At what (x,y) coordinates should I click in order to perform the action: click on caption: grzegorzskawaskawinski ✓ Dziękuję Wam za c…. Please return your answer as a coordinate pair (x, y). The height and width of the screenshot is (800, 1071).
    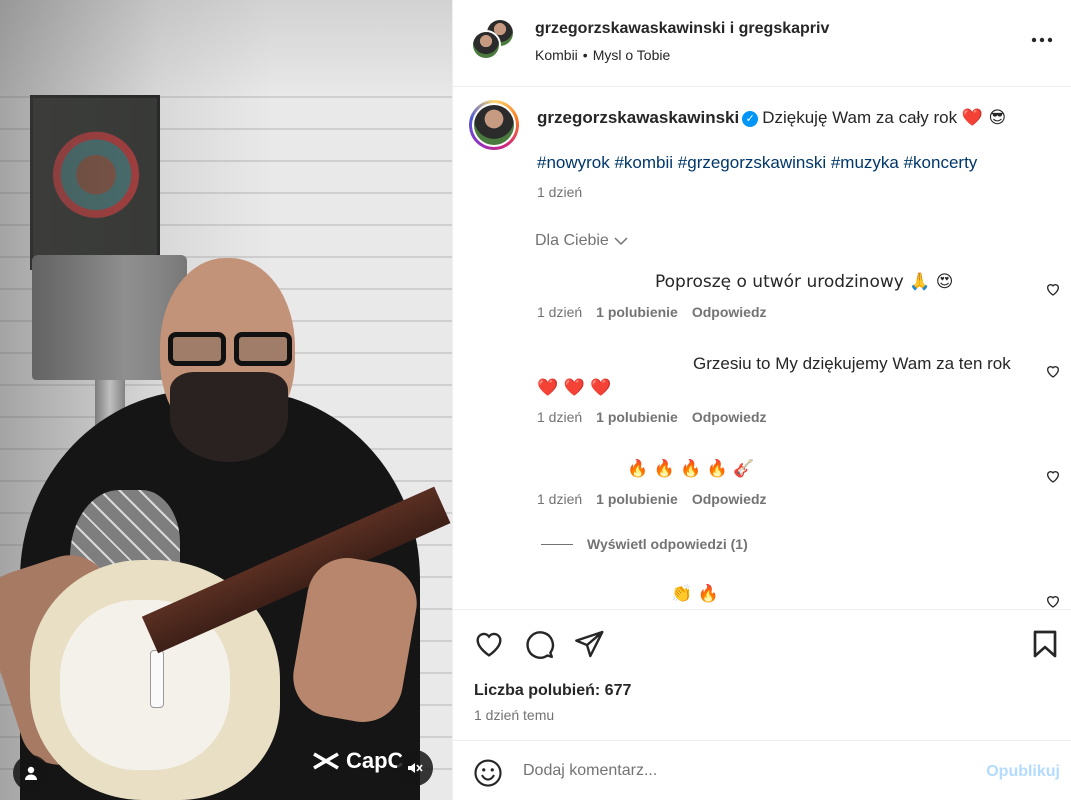
    Looking at the image, I should click on (771, 118).